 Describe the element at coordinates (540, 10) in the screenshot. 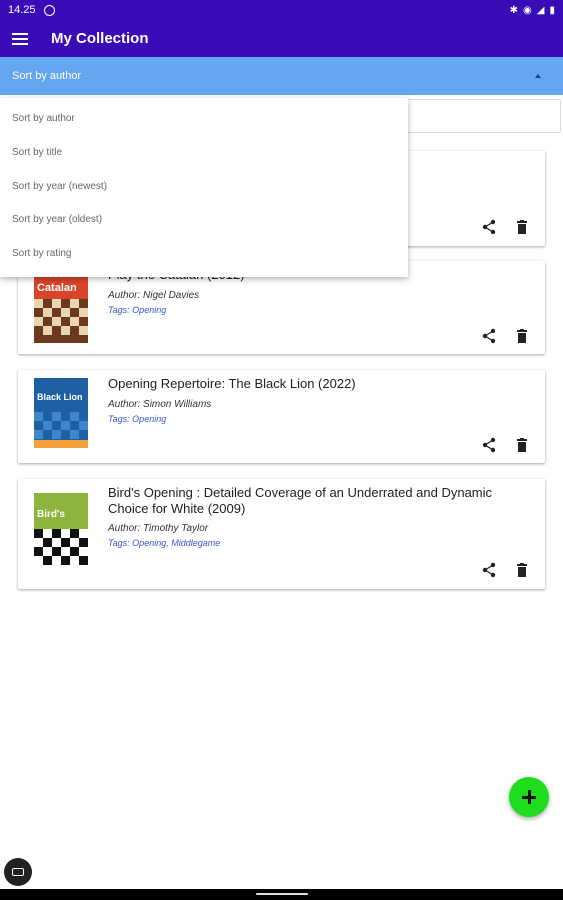

I see `signal-icon: ◢` at that location.